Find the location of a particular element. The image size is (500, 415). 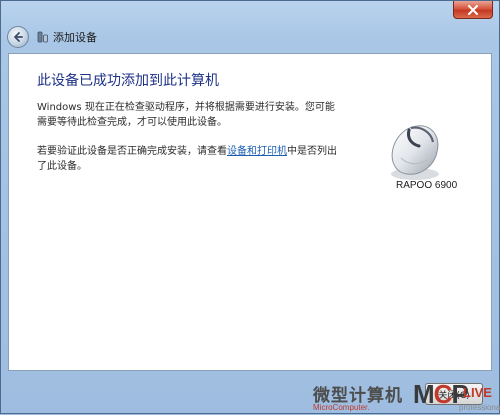

watermark-logo-m: M is located at coordinates (424, 394).